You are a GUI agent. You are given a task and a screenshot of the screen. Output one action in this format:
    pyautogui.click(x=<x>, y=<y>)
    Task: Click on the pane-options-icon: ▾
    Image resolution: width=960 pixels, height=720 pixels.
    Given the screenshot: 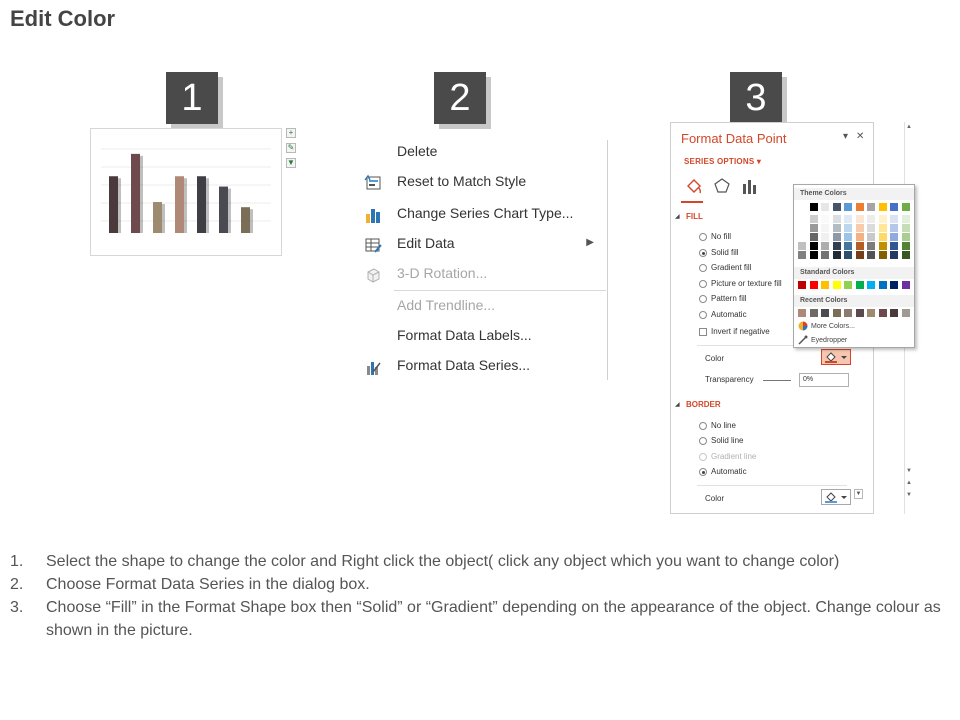 What is the action you would take?
    pyautogui.click(x=845, y=136)
    